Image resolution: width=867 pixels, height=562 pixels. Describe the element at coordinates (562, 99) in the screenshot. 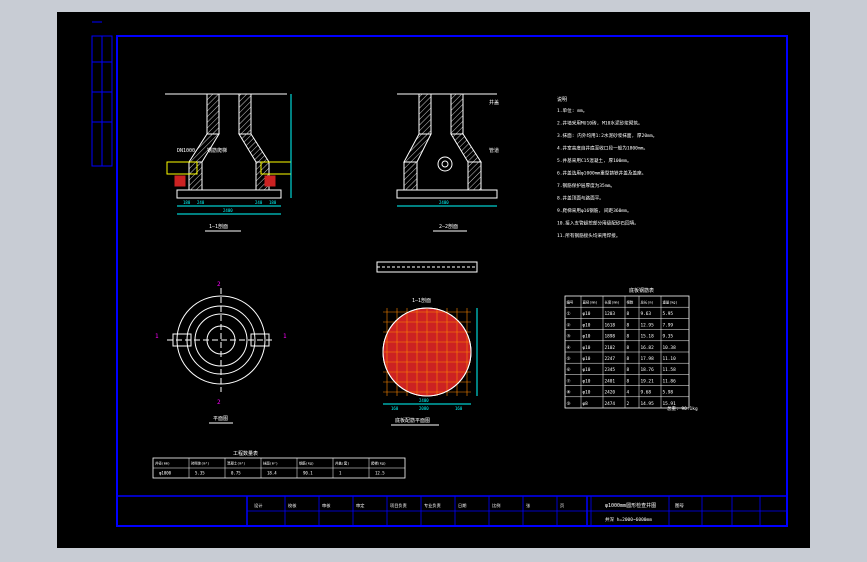

I see `notes-heading: 说明` at that location.